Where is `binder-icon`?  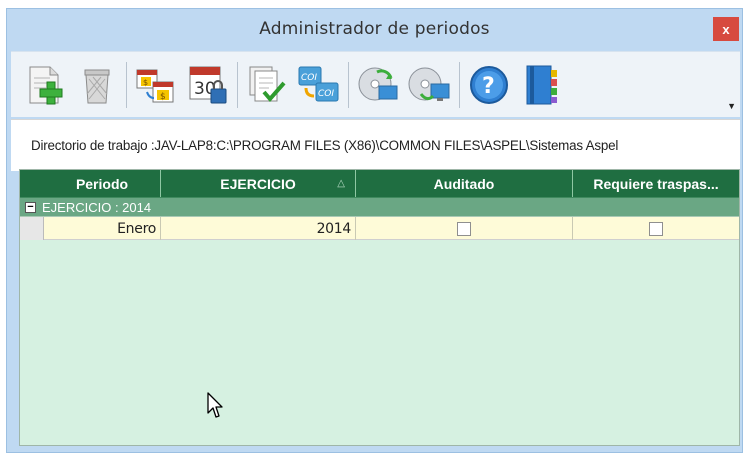
binder-icon is located at coordinates (541, 84).